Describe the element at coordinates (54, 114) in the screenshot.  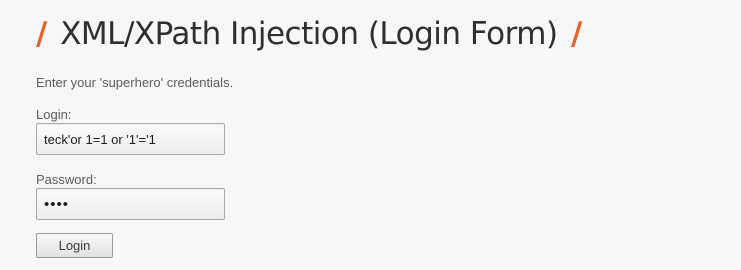
I see `login-label: Login:` at that location.